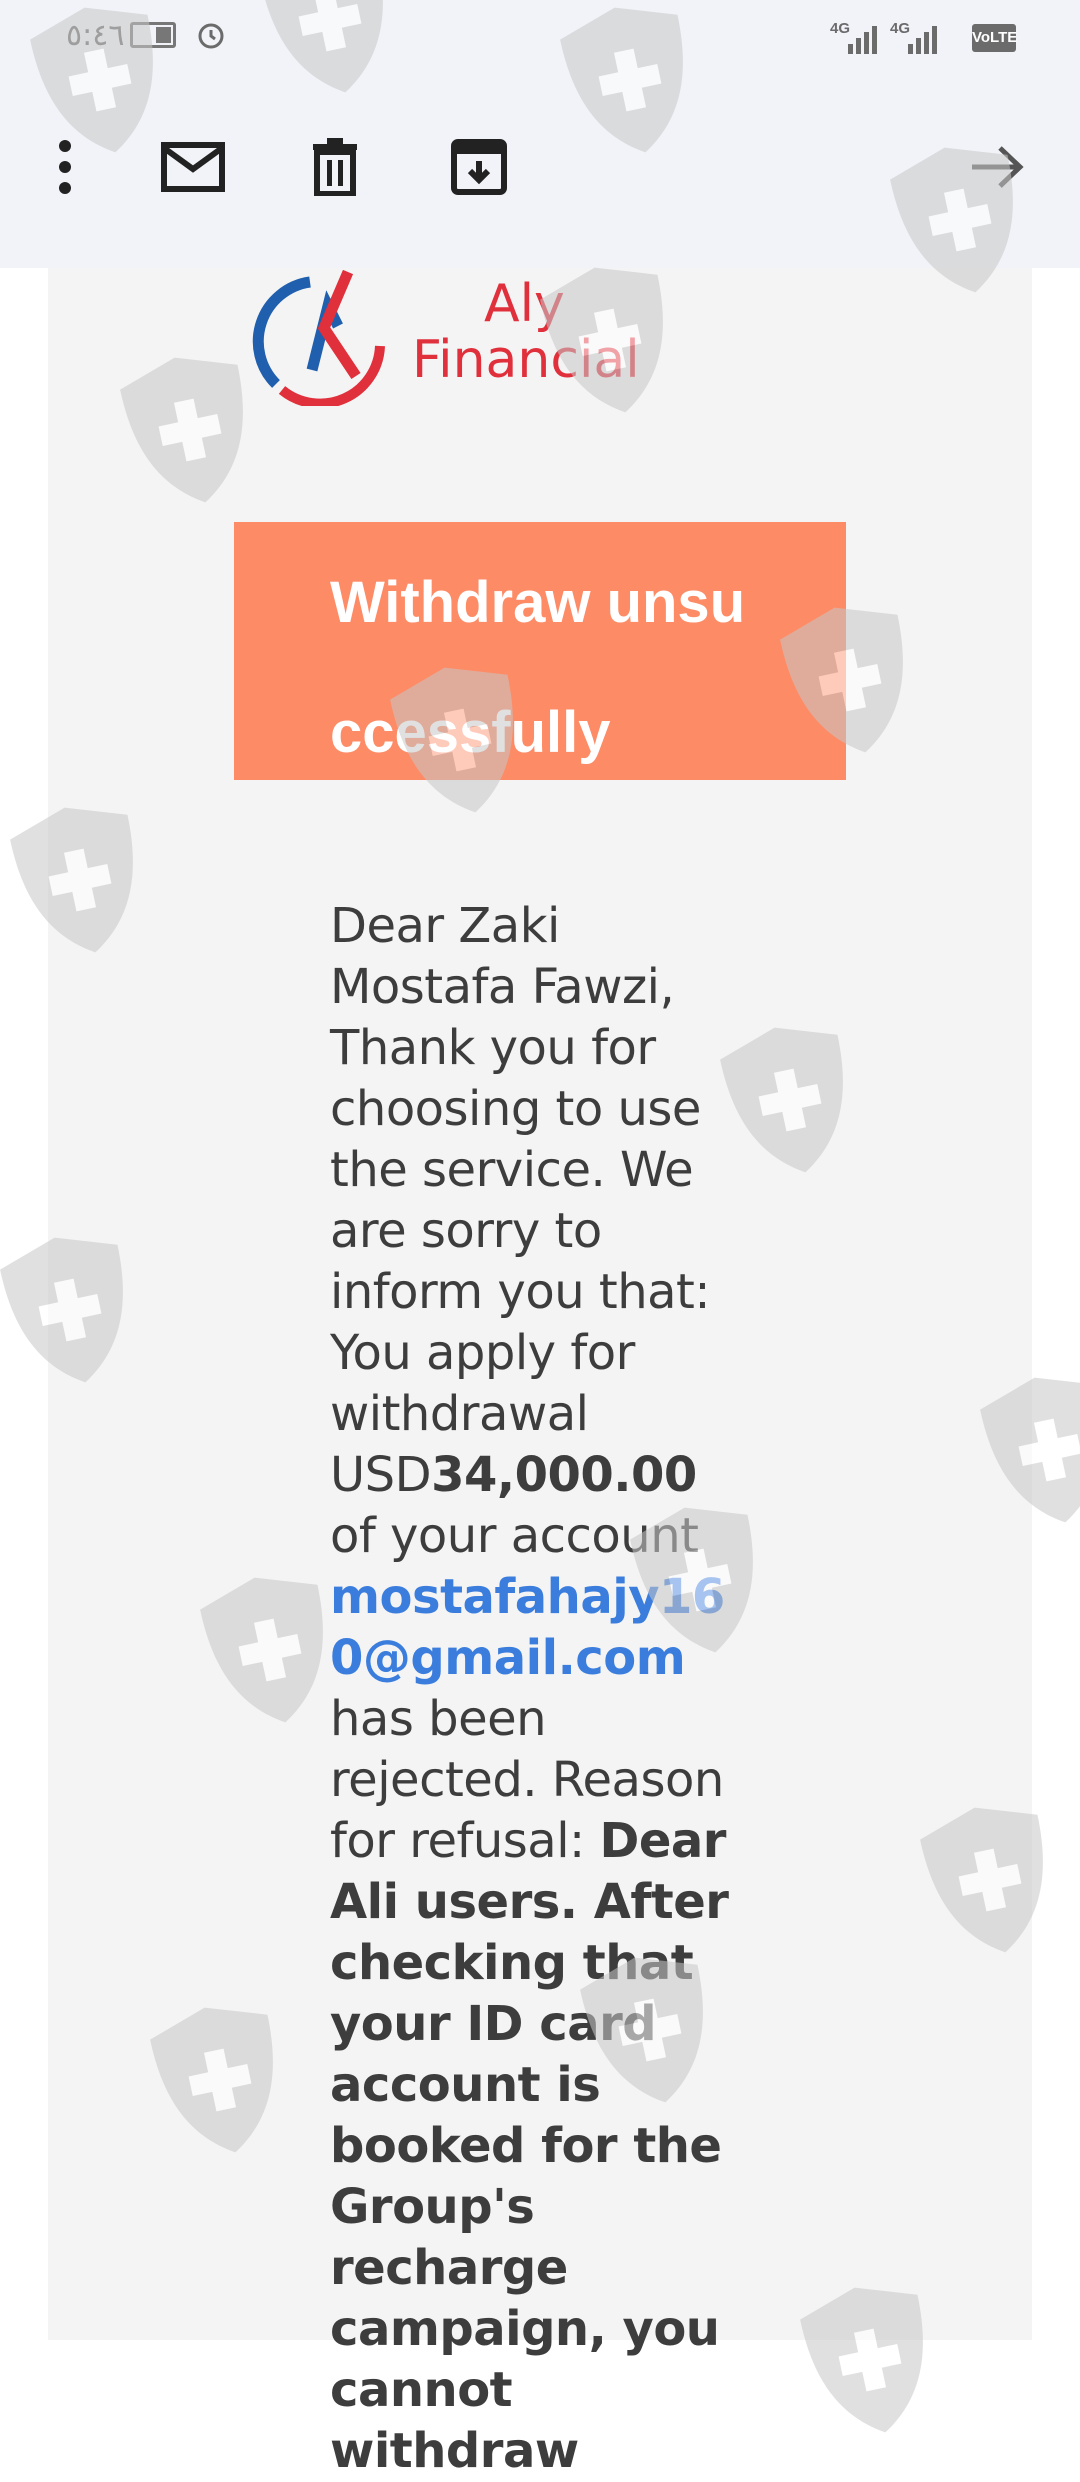  I want to click on trash-icon, so click(335, 167).